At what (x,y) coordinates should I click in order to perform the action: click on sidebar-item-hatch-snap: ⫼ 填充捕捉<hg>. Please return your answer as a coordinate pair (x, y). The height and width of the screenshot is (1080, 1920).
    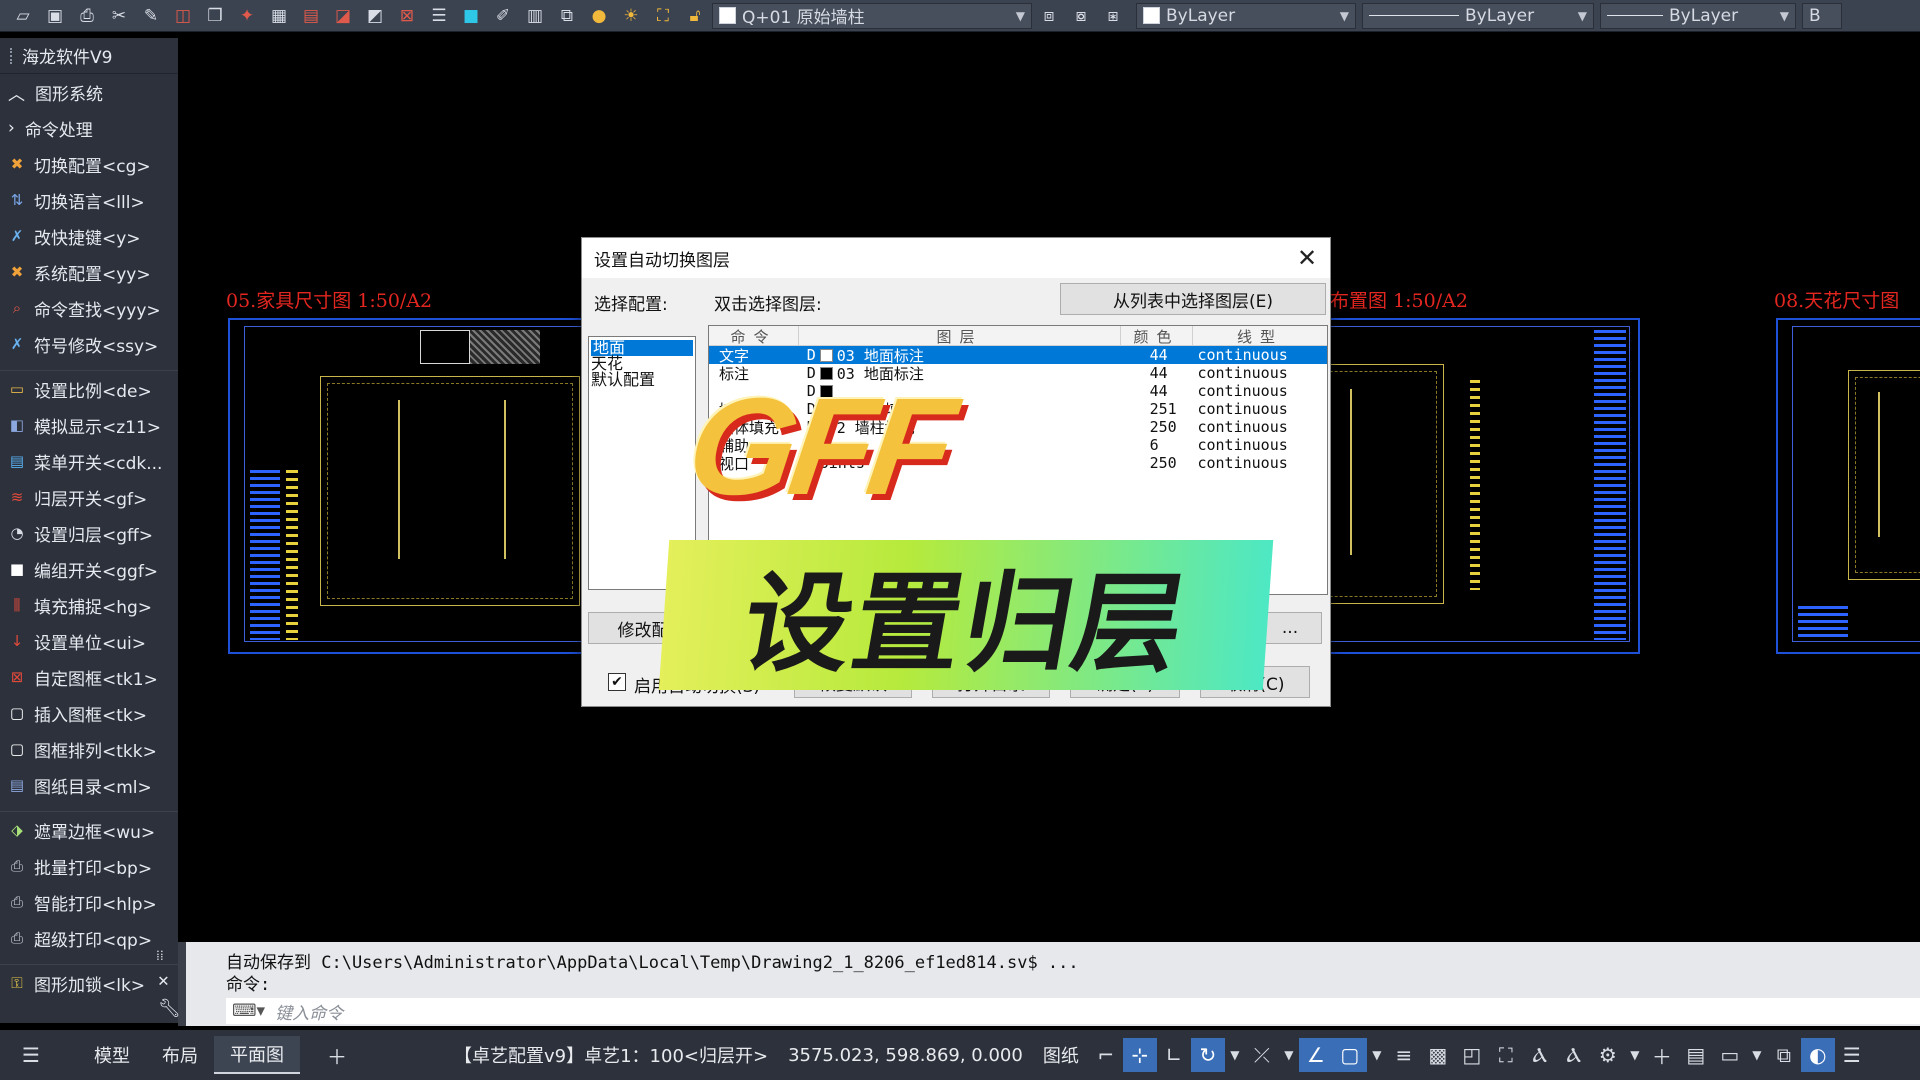
    Looking at the image, I should click on (89, 605).